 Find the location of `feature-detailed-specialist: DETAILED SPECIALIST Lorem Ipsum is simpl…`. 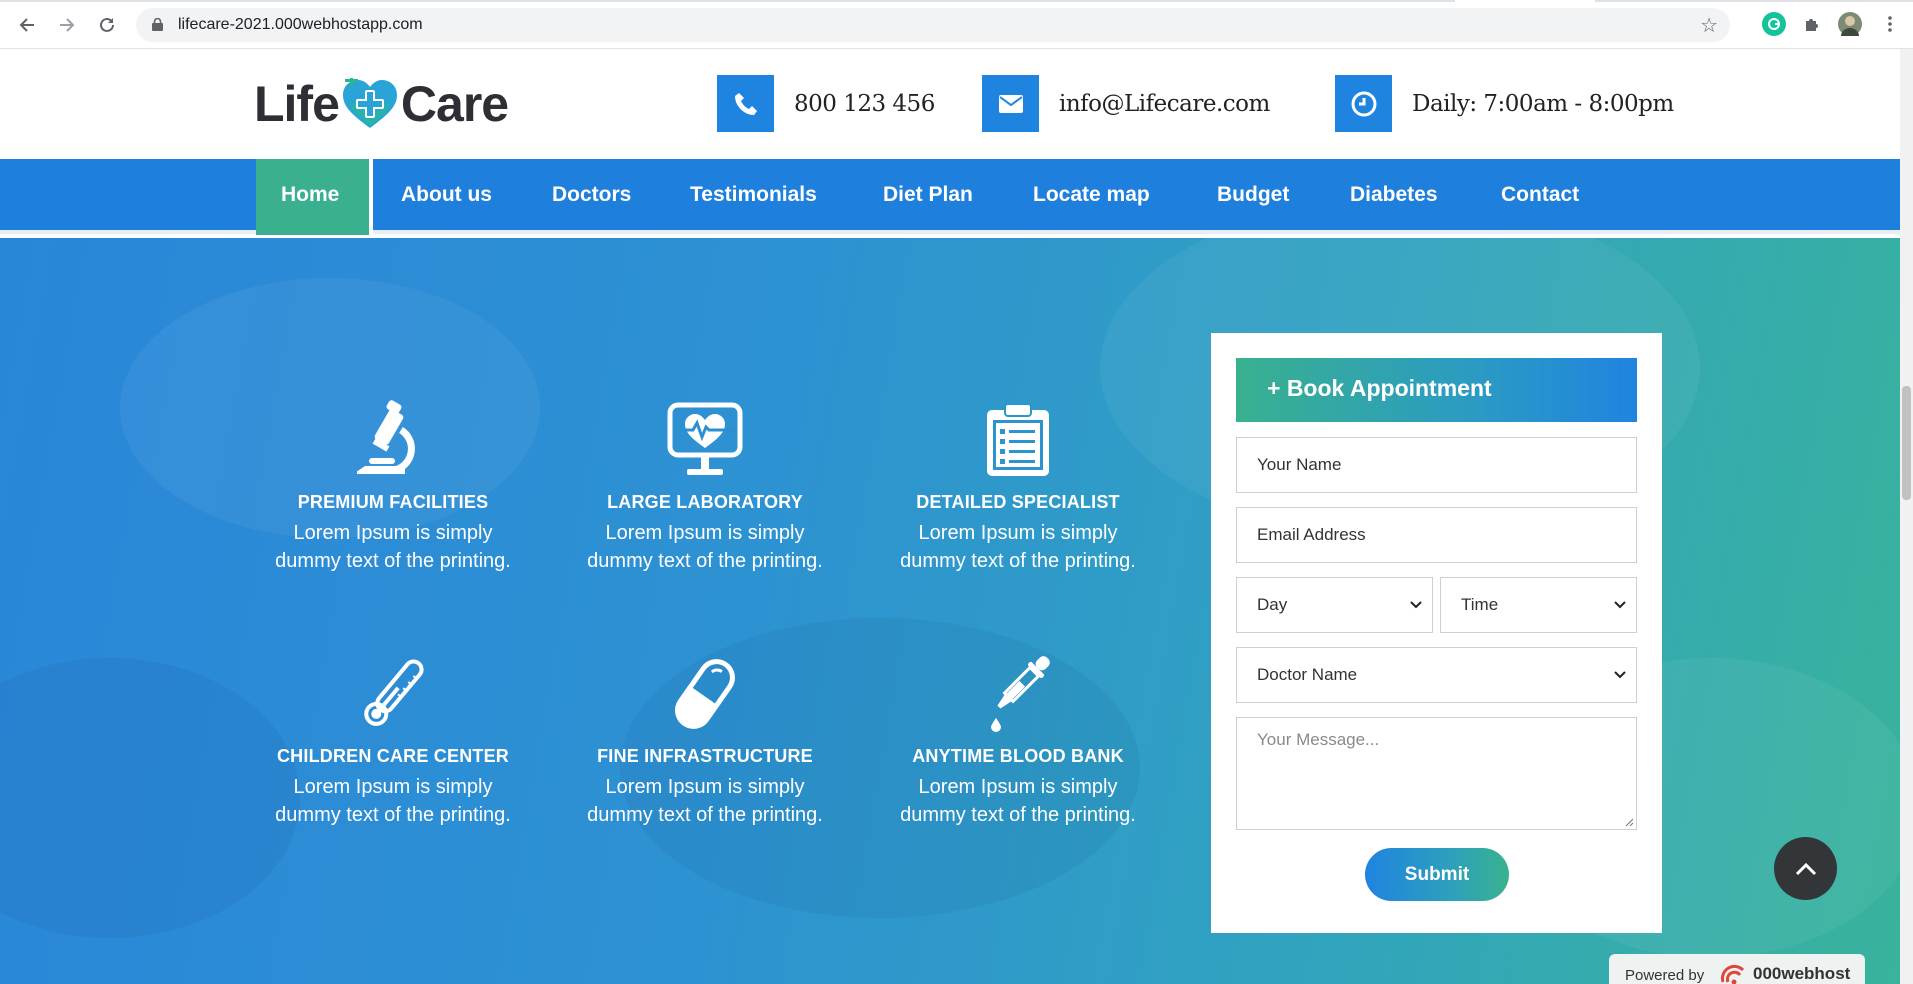

feature-detailed-specialist: DETAILED SPECIALIST Lorem Ipsum is simpl… is located at coordinates (1018, 486).